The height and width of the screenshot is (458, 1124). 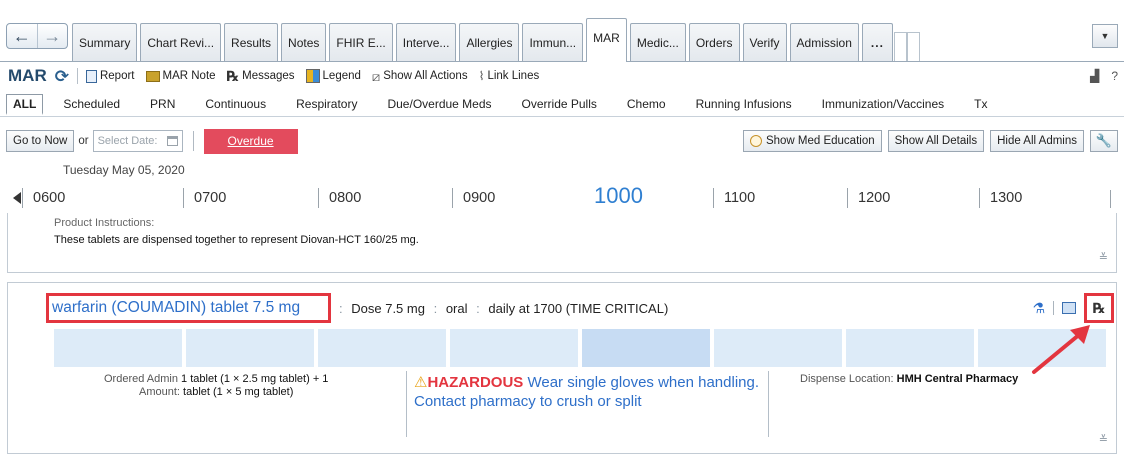 What do you see at coordinates (1114, 76) in the screenshot?
I see `help-icon: ?` at bounding box center [1114, 76].